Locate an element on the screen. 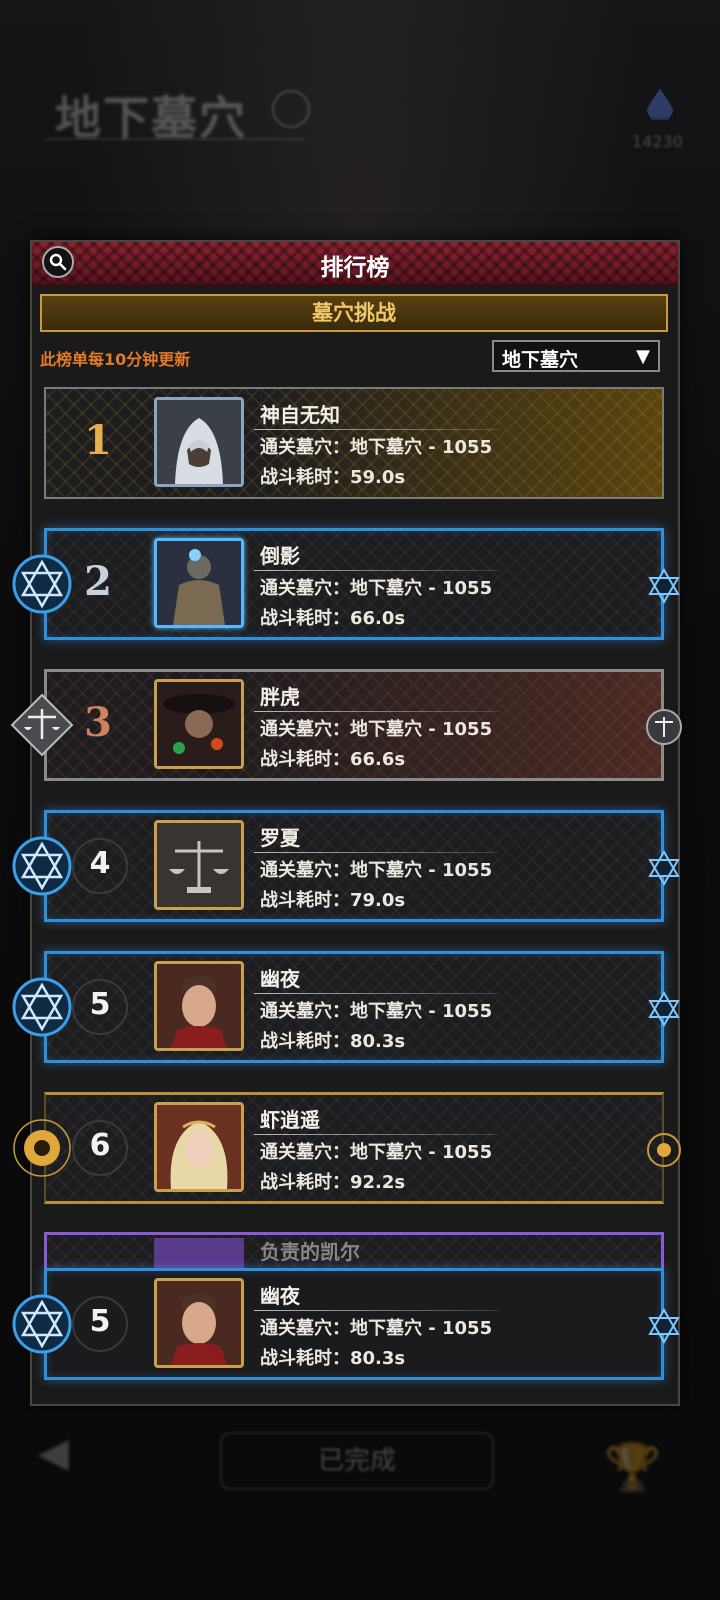 This screenshot has height=1600, width=720. leaderboard-row: 4 罗夏 通关墓穴：地下墓穴 - 1055 战斗耗时：79.0s is located at coordinates (346, 868).